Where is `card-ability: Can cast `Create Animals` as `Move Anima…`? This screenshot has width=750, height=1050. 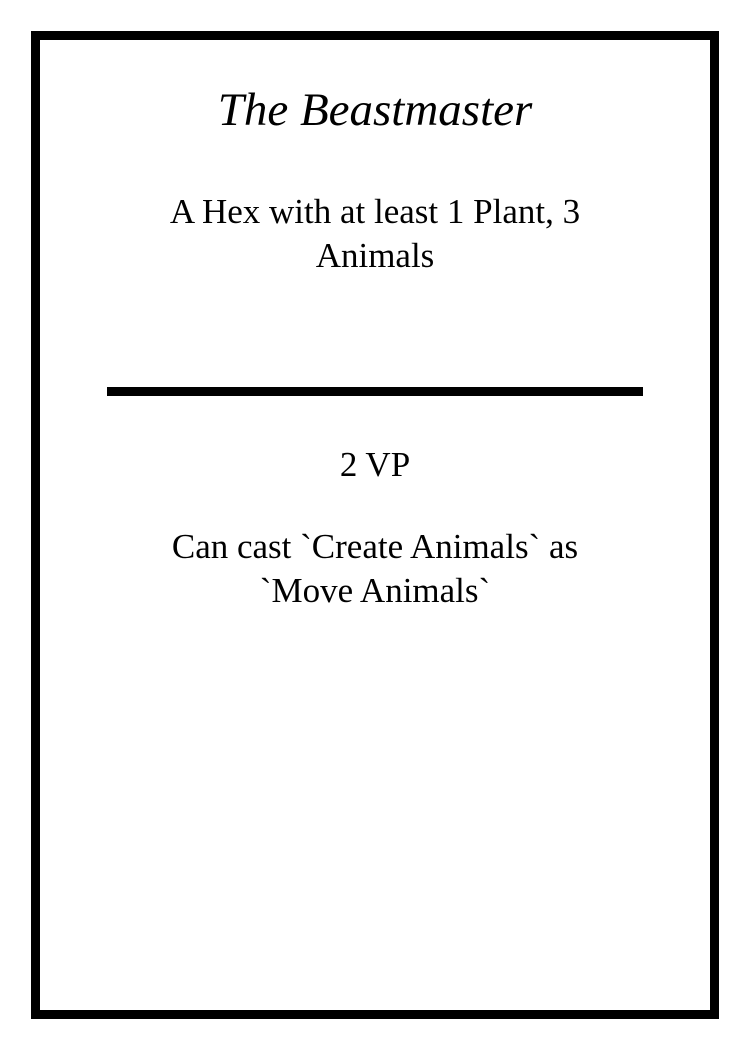
card-ability: Can cast `Create Animals` as `Move Anima… is located at coordinates (375, 568).